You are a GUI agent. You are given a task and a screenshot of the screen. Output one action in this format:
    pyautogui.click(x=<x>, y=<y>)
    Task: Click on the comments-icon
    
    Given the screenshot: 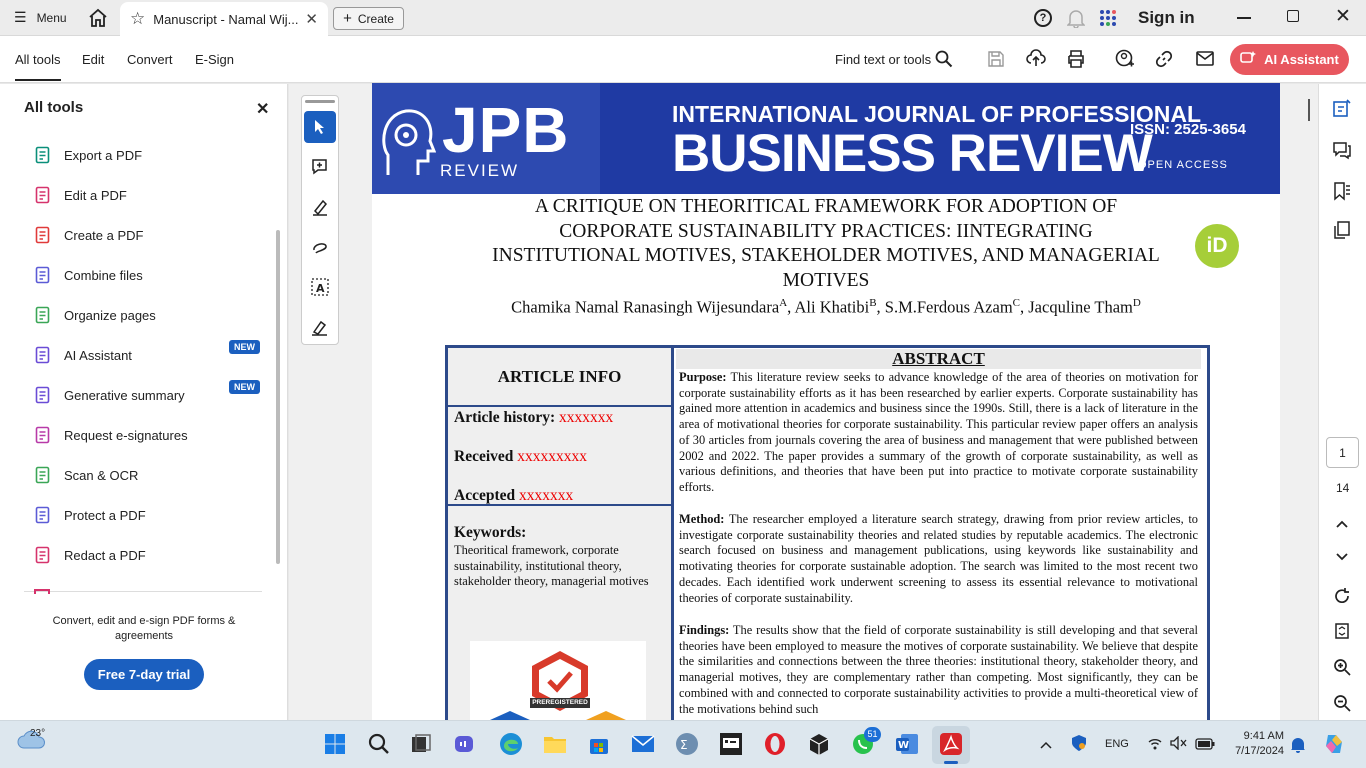 What is the action you would take?
    pyautogui.click(x=1342, y=150)
    